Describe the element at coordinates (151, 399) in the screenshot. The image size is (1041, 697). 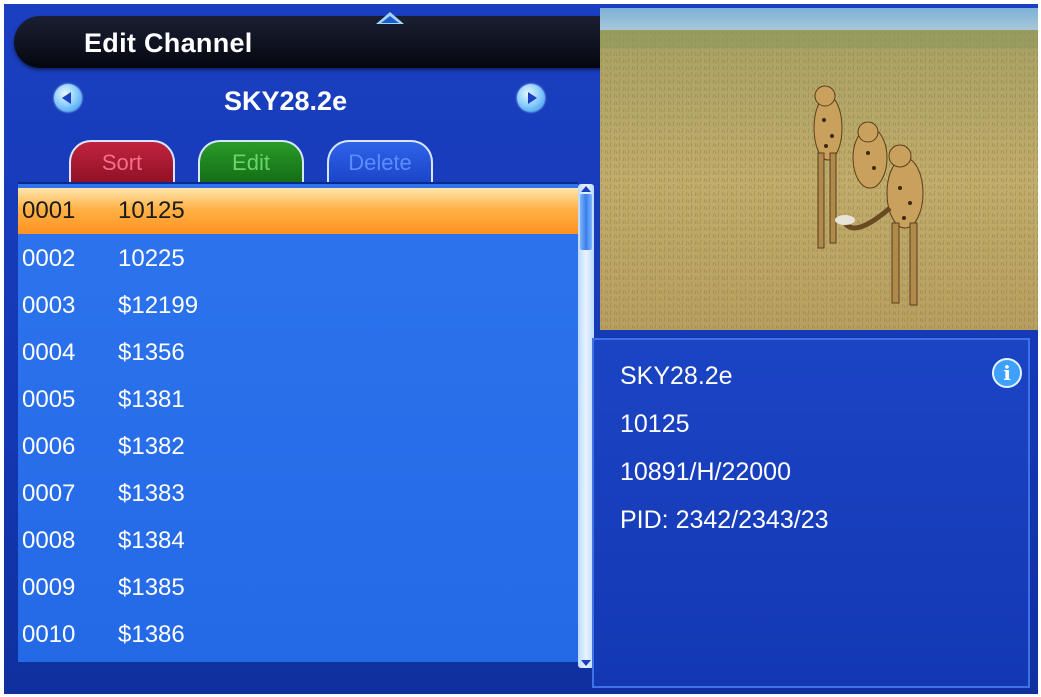
I see `channel-name: $1381` at that location.